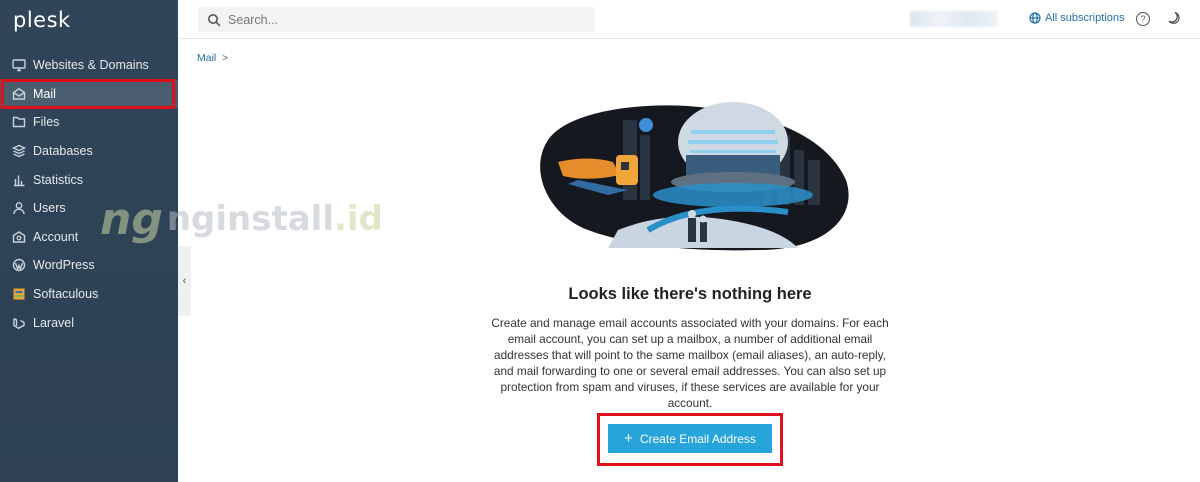  I want to click on sidebar-item-websites-domains: Websites & Domains, so click(89, 65).